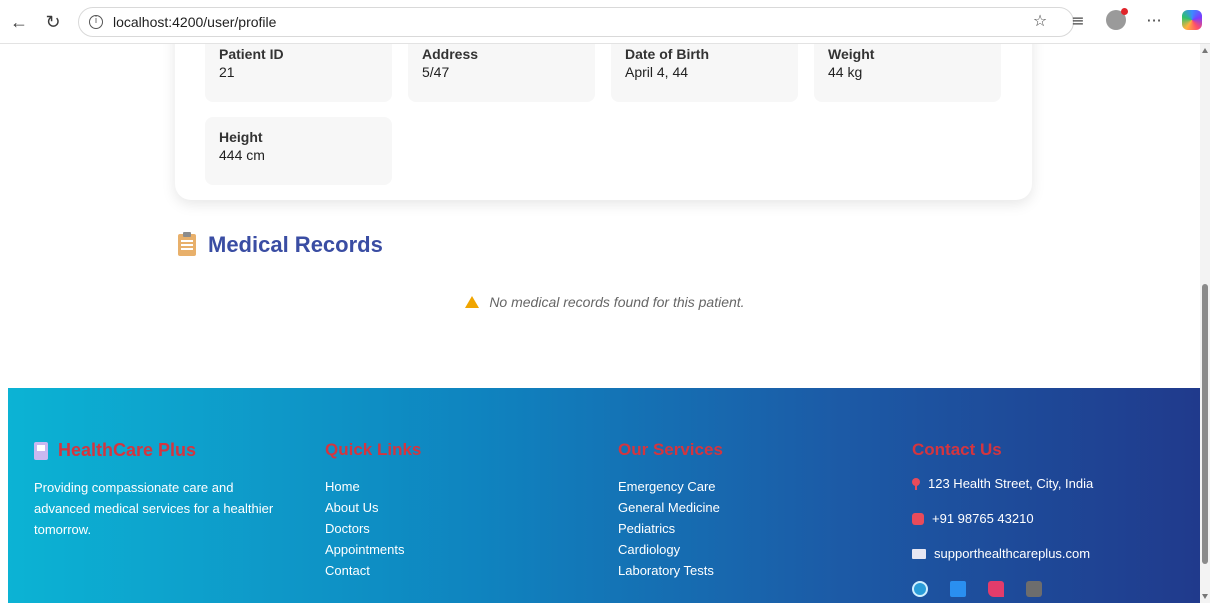 This screenshot has width=1210, height=603. I want to click on field-label: Date of Birth, so click(667, 54).